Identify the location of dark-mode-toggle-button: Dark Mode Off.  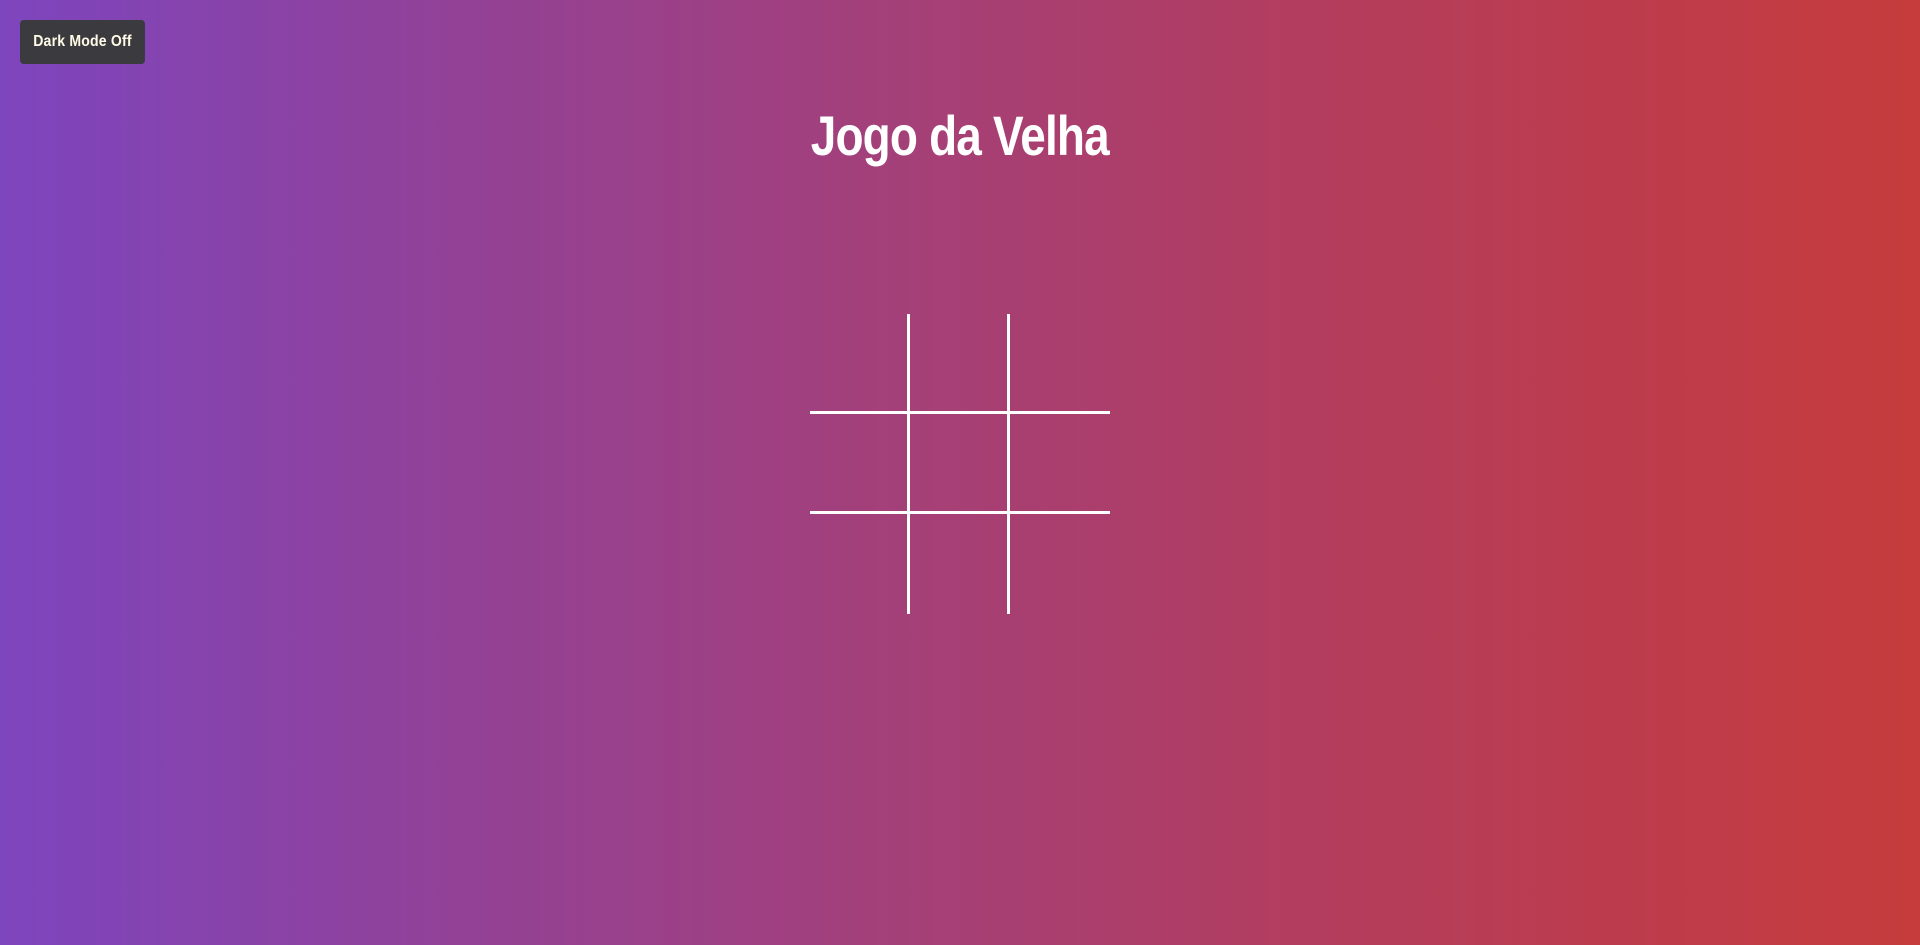
(82, 42).